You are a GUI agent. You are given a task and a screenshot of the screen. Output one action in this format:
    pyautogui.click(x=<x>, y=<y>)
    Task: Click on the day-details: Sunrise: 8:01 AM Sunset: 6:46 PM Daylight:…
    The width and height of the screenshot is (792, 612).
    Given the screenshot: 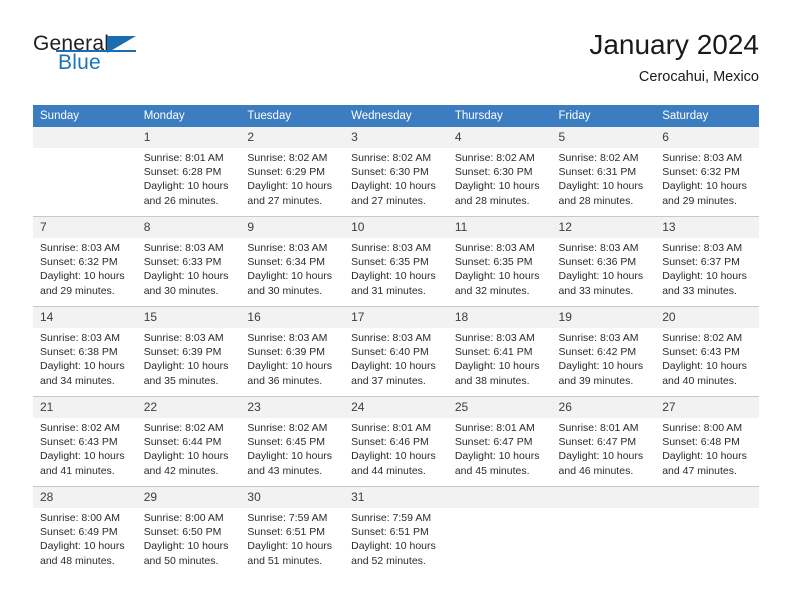 What is the action you would take?
    pyautogui.click(x=396, y=448)
    